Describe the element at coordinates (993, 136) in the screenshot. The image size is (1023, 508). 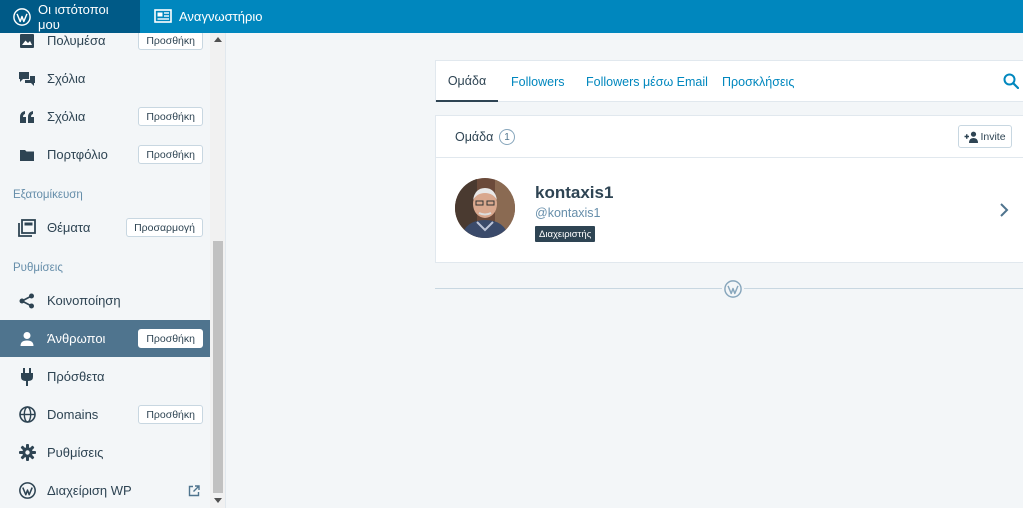
I see `invite-label: Invite` at that location.